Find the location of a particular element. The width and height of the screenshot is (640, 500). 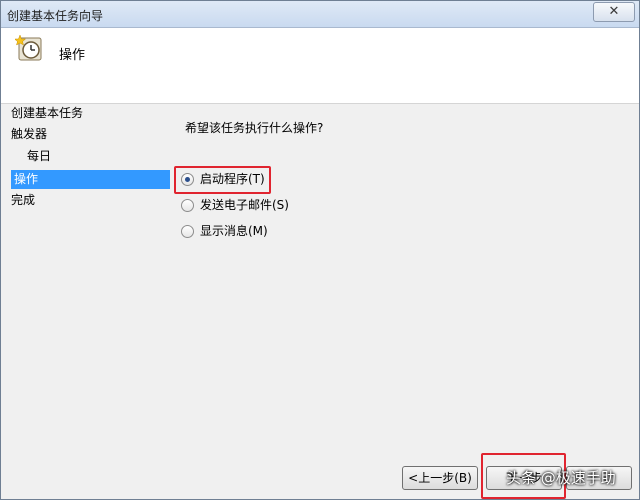

show-message-radio is located at coordinates (187, 231).